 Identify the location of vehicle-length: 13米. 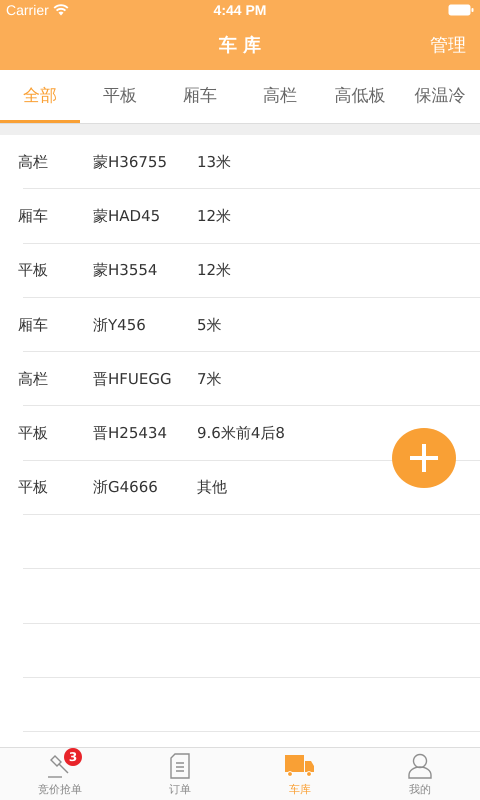
(214, 162).